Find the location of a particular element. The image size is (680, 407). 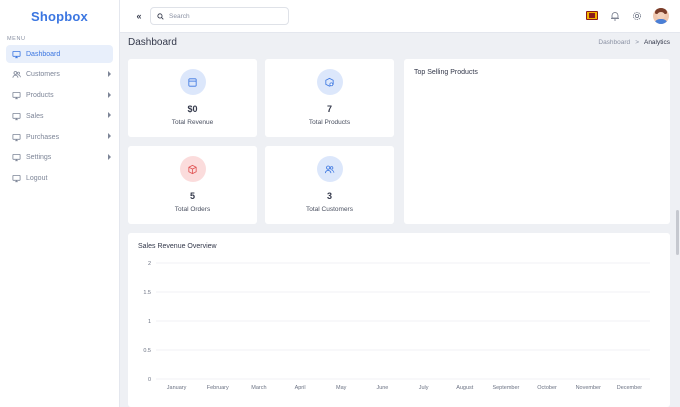

x-tick-label: February is located at coordinates (218, 388).